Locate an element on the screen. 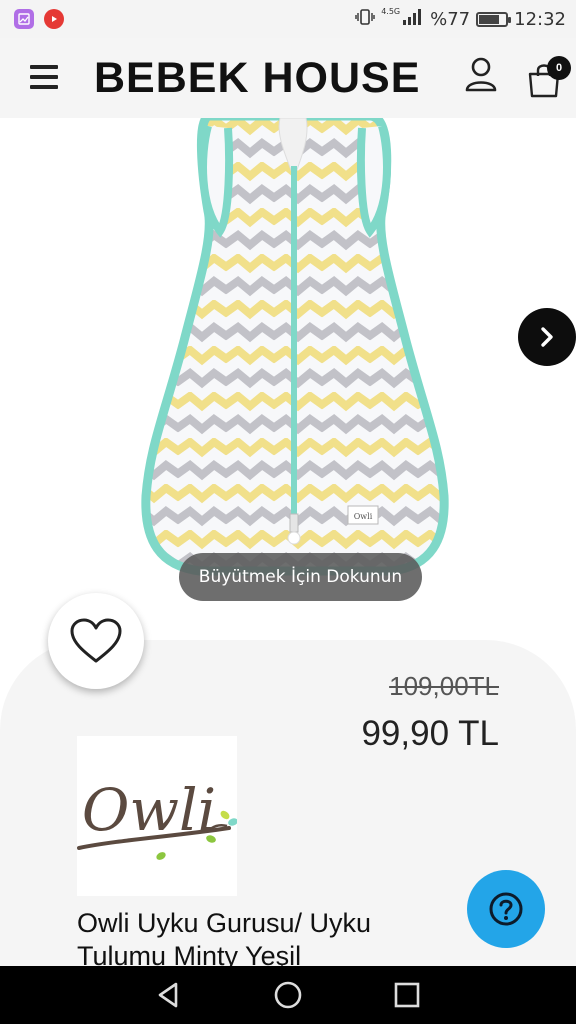 This screenshot has width=576, height=1024. help-button is located at coordinates (506, 909).